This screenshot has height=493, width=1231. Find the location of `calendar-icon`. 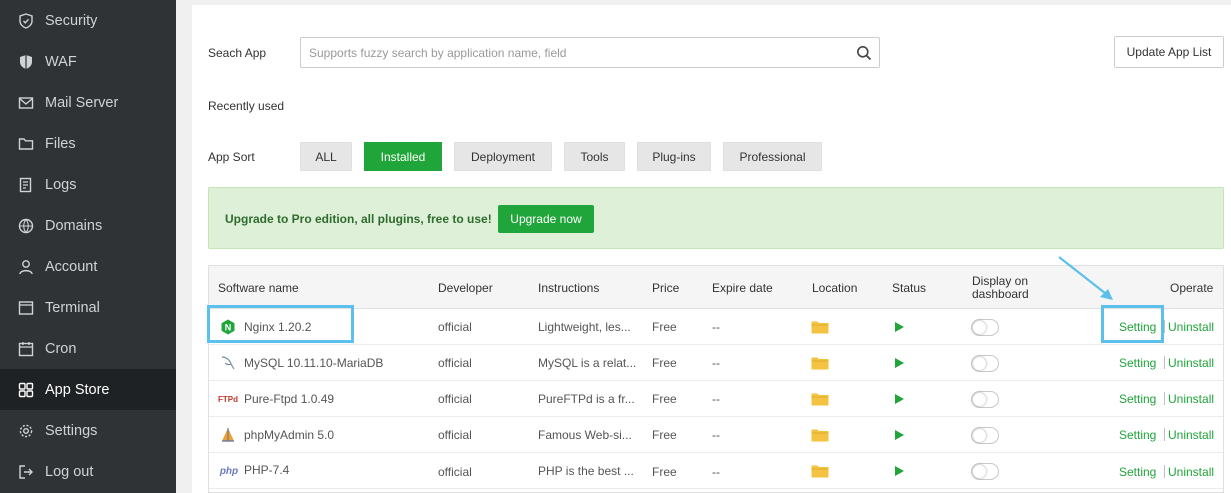

calendar-icon is located at coordinates (26, 349).